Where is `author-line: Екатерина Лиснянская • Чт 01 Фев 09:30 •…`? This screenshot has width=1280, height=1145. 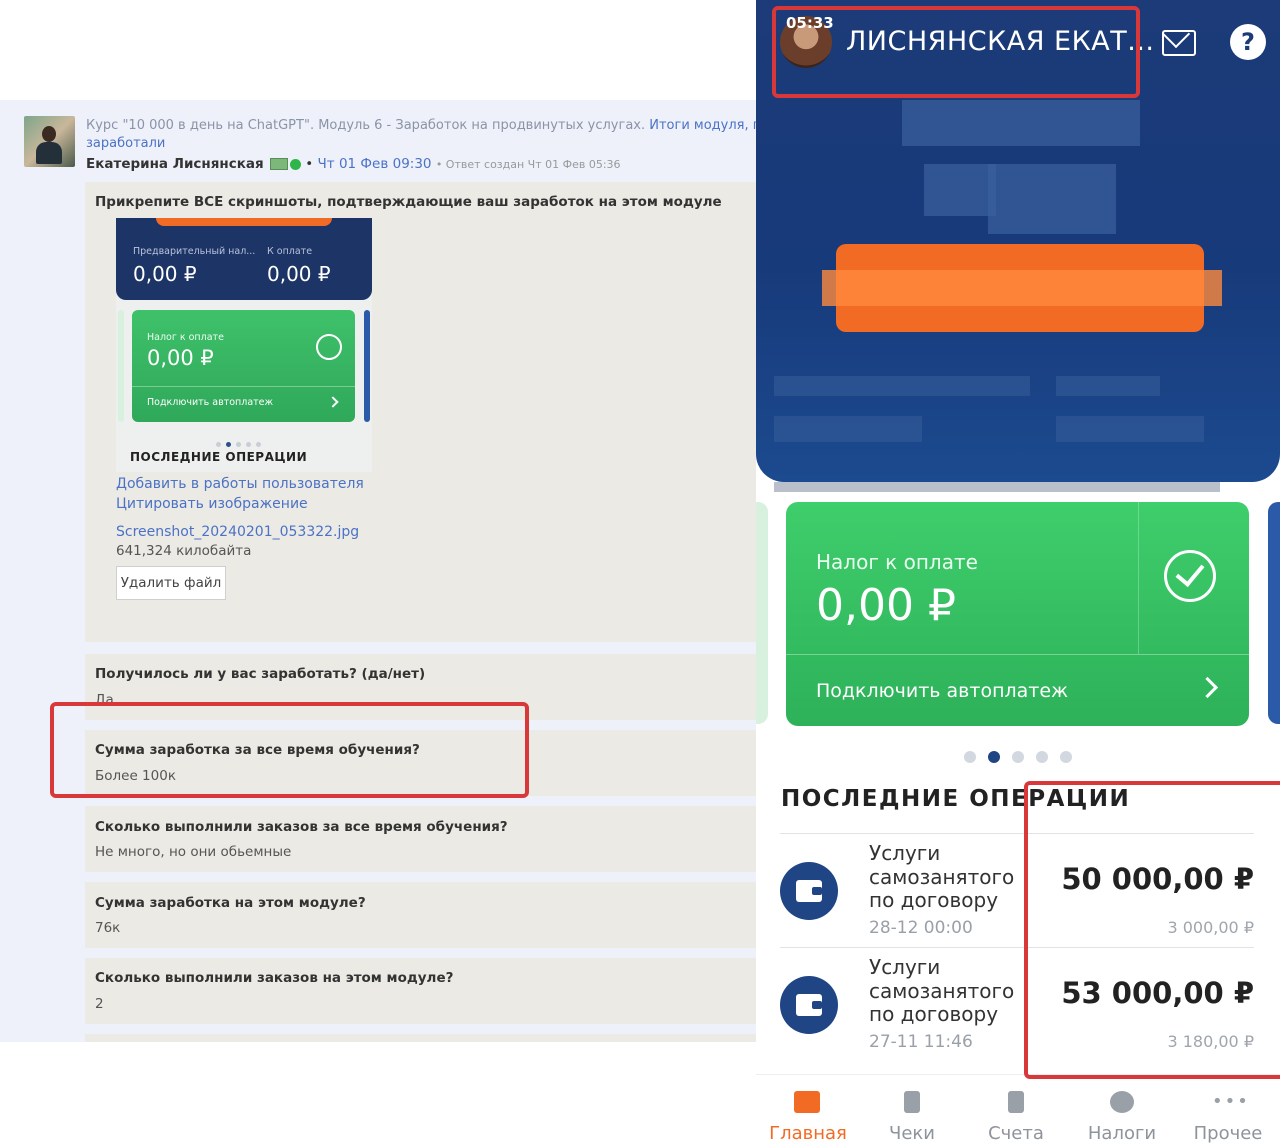 author-line: Екатерина Лиснянская • Чт 01 Фев 09:30 •… is located at coordinates (353, 164).